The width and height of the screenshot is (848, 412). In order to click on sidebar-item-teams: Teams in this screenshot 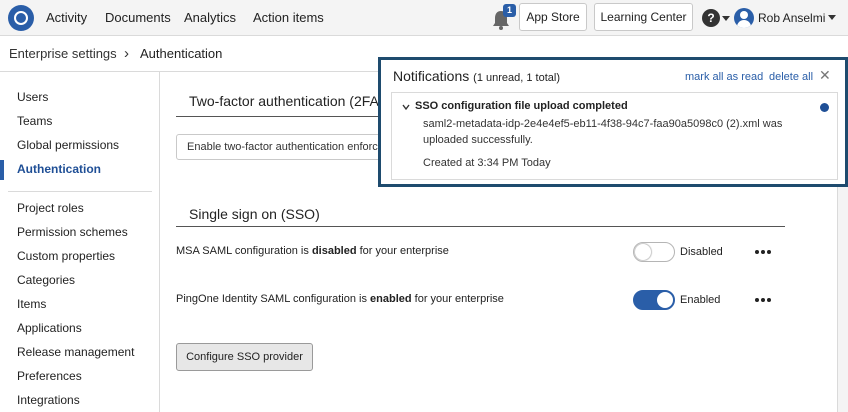, I will do `click(34, 121)`.